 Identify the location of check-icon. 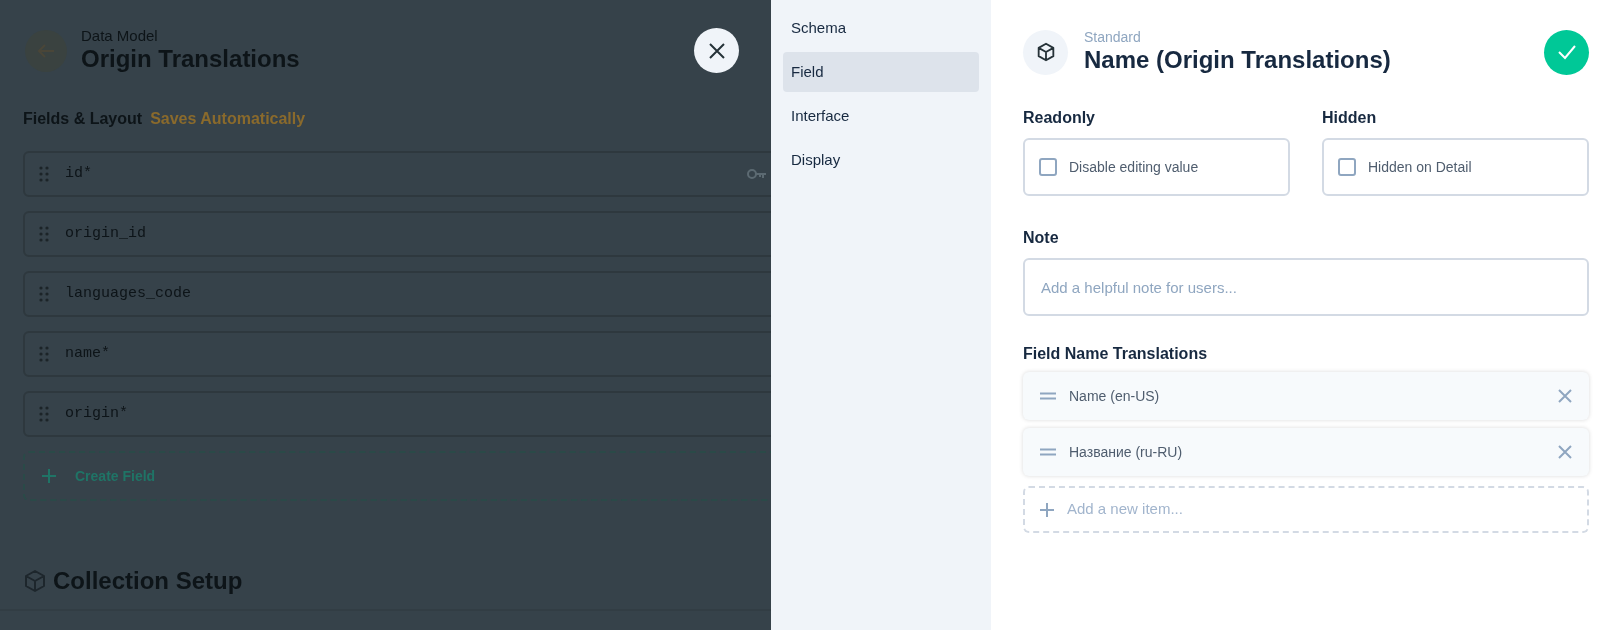
(1566, 52).